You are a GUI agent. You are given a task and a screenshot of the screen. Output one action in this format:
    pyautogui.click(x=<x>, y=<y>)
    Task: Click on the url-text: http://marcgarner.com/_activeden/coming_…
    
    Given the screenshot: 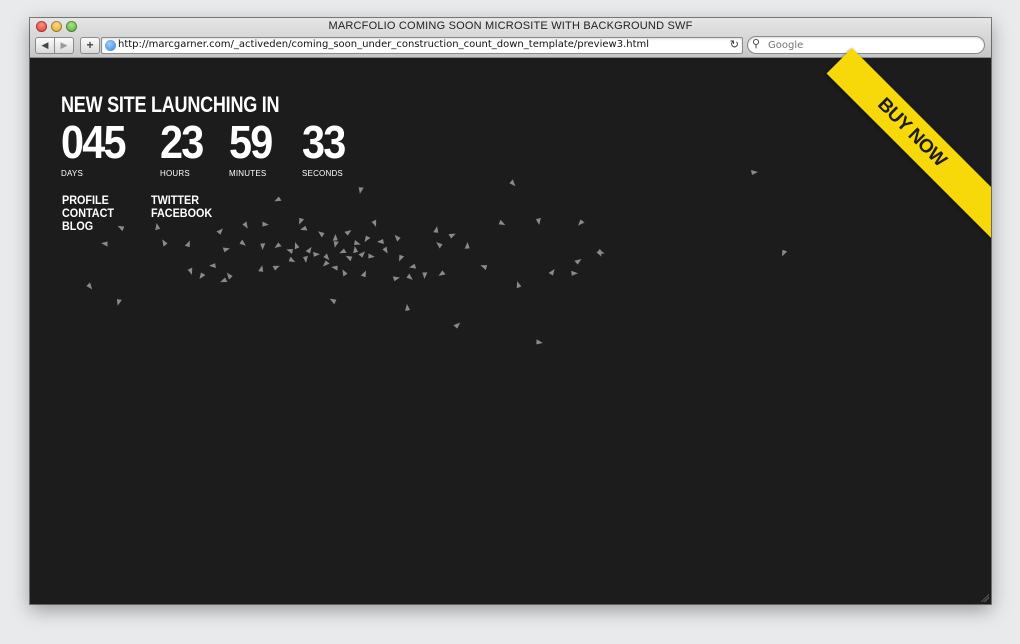 What is the action you would take?
    pyautogui.click(x=383, y=44)
    